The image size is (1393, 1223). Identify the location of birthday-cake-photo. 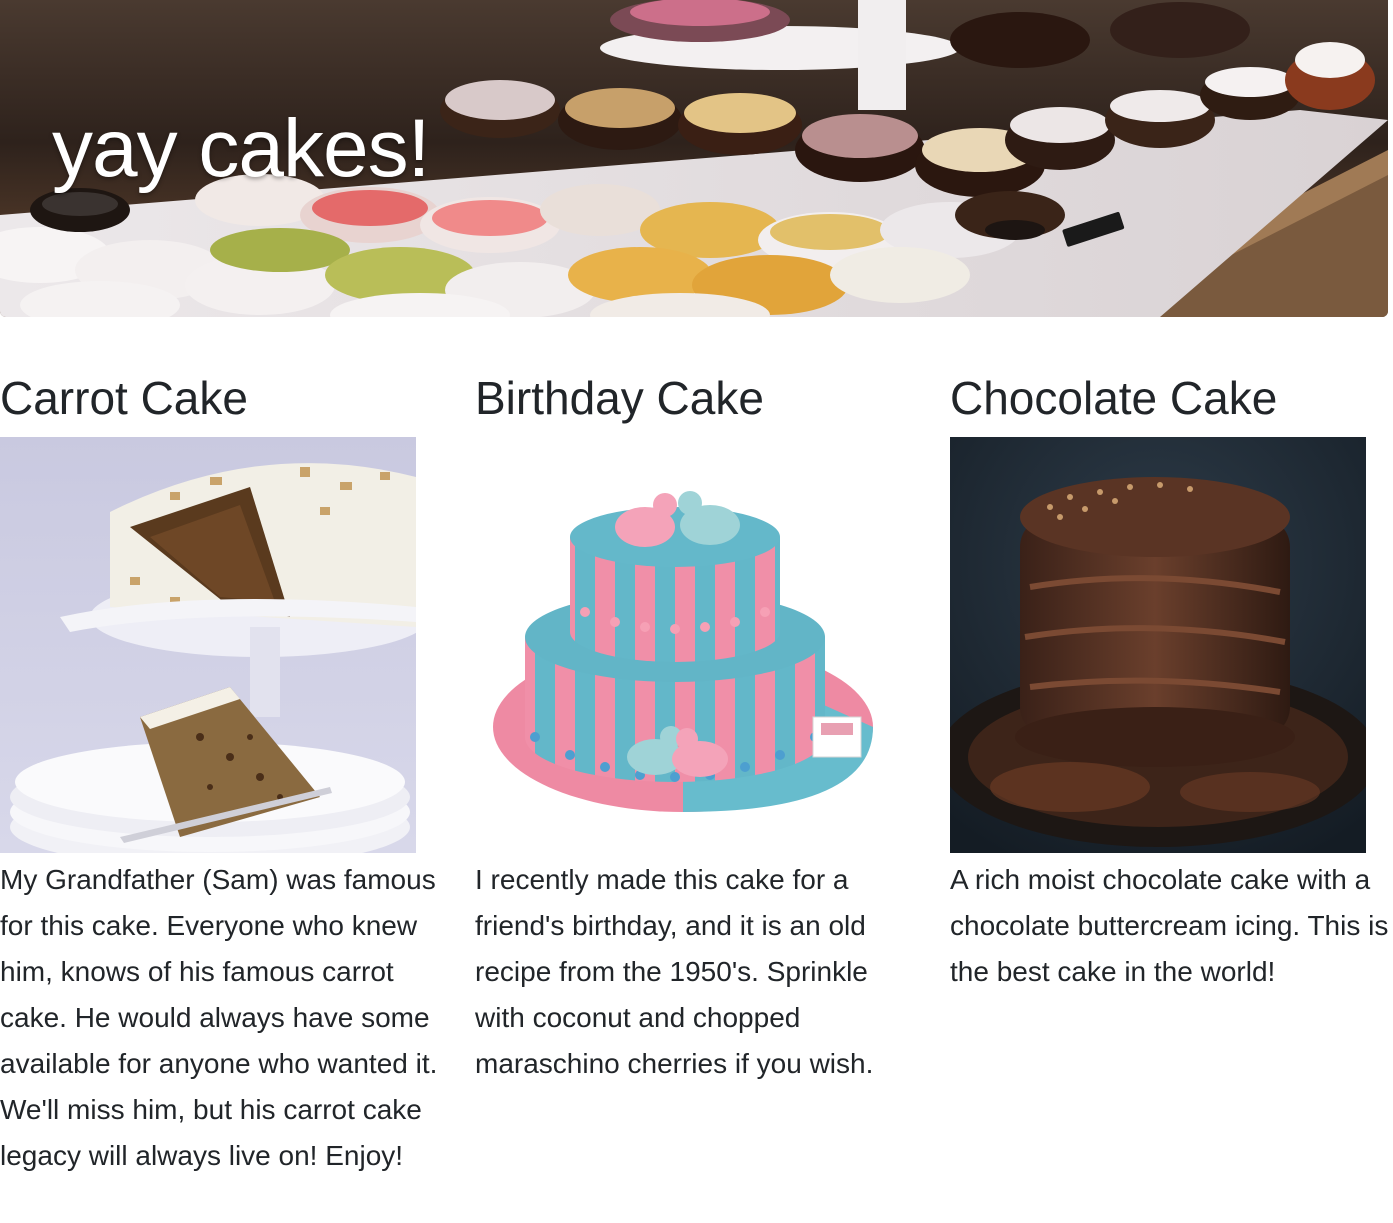
(683, 645).